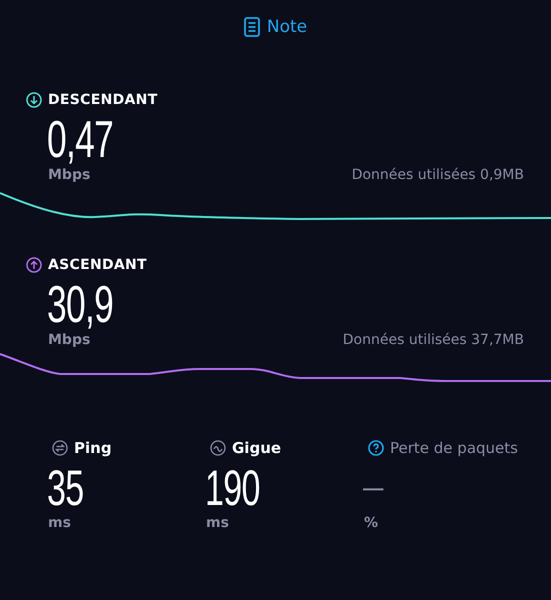  I want to click on data-used-text: Données utilisées 0,9MB, so click(438, 175).